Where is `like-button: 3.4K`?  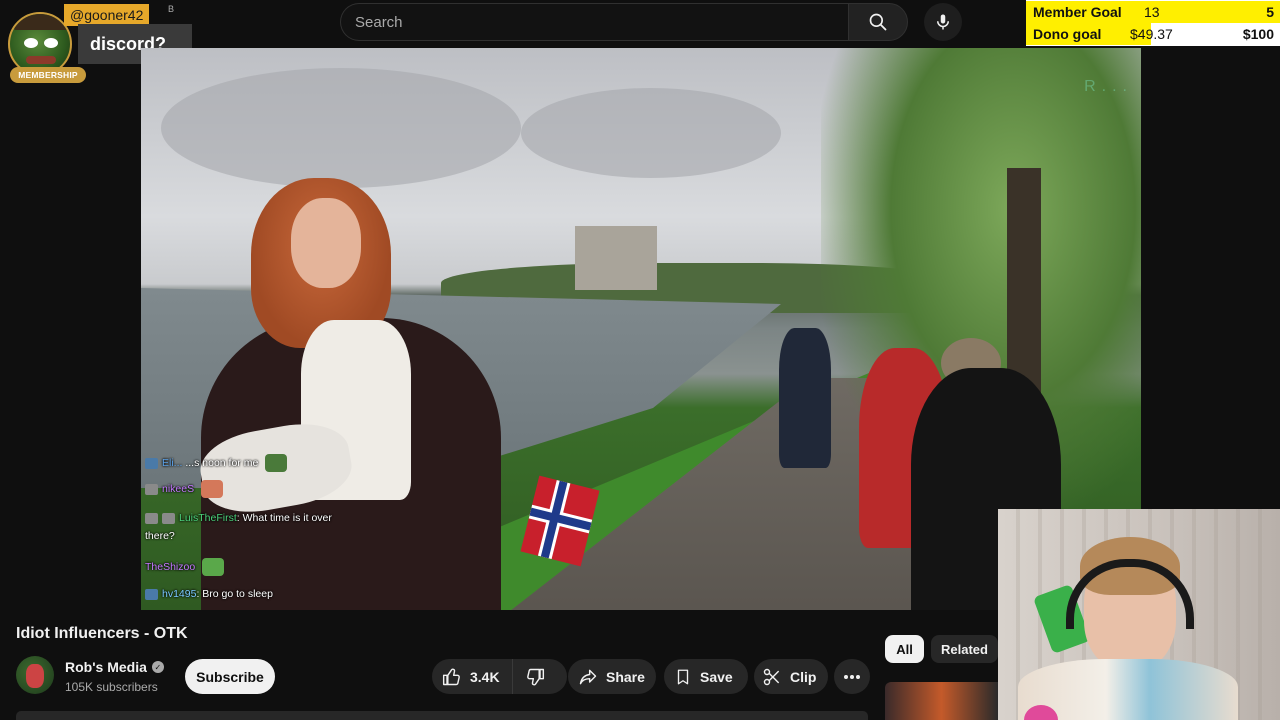
like-button: 3.4K is located at coordinates (472, 676).